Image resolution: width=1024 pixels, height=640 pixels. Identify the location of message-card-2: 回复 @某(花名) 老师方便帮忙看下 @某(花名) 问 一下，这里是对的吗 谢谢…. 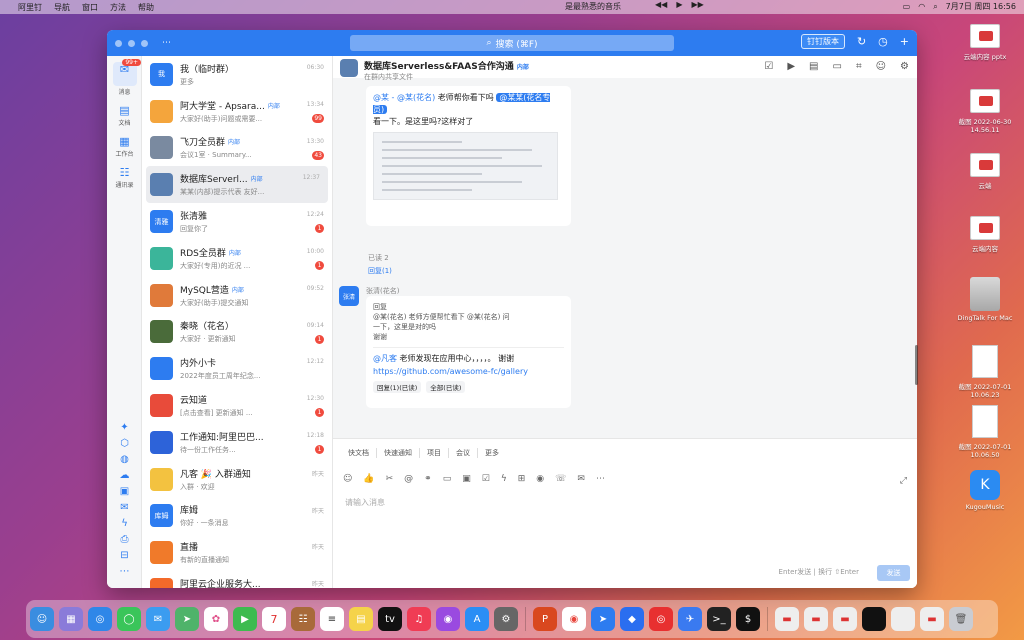
(468, 352).